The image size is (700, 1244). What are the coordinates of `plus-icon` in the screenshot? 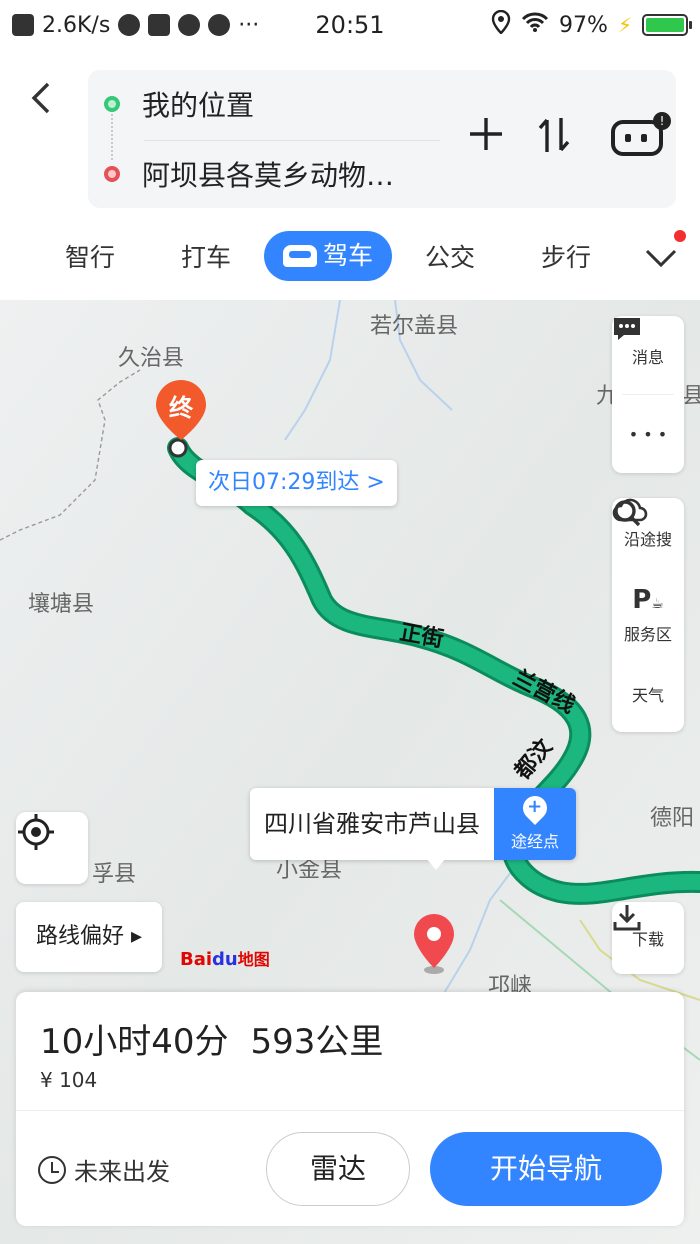 It's located at (486, 134).